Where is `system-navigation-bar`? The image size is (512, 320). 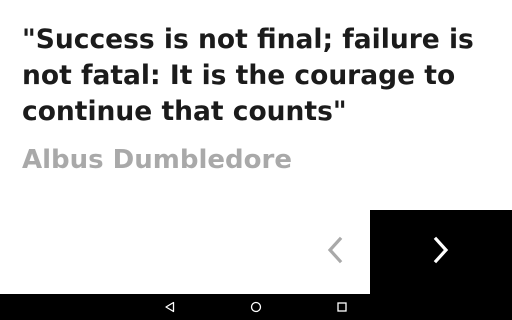 system-navigation-bar is located at coordinates (256, 307).